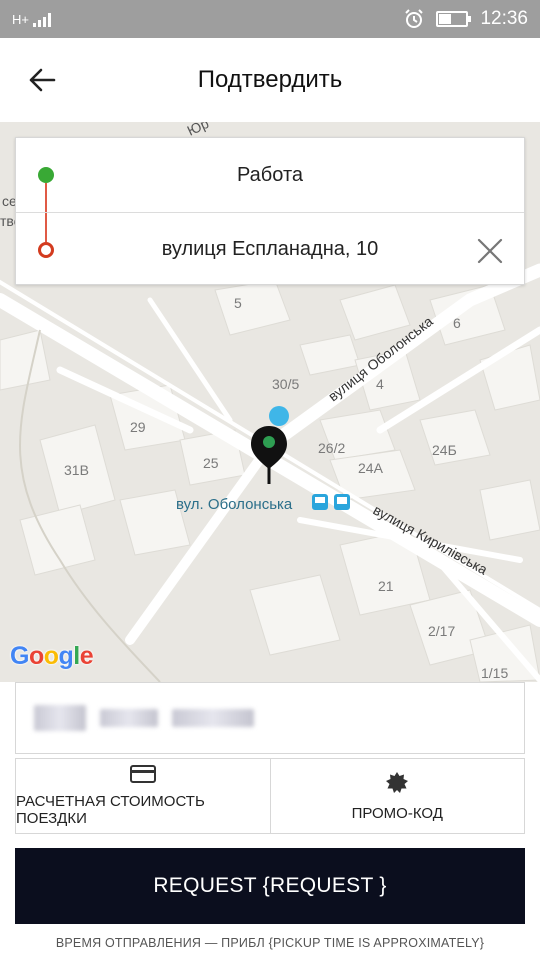 The width and height of the screenshot is (540, 960). I want to click on house-number: 29, so click(138, 427).